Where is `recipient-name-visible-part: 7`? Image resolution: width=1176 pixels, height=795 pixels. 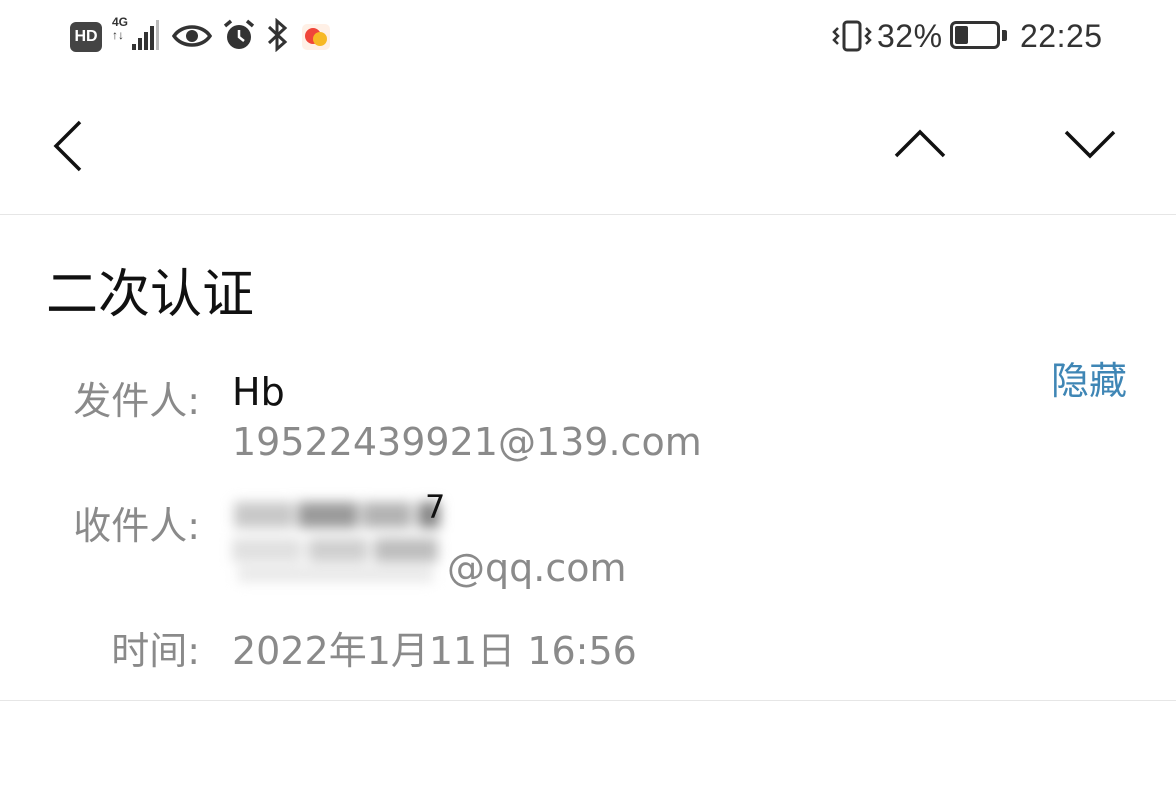 recipient-name-visible-part: 7 is located at coordinates (435, 507).